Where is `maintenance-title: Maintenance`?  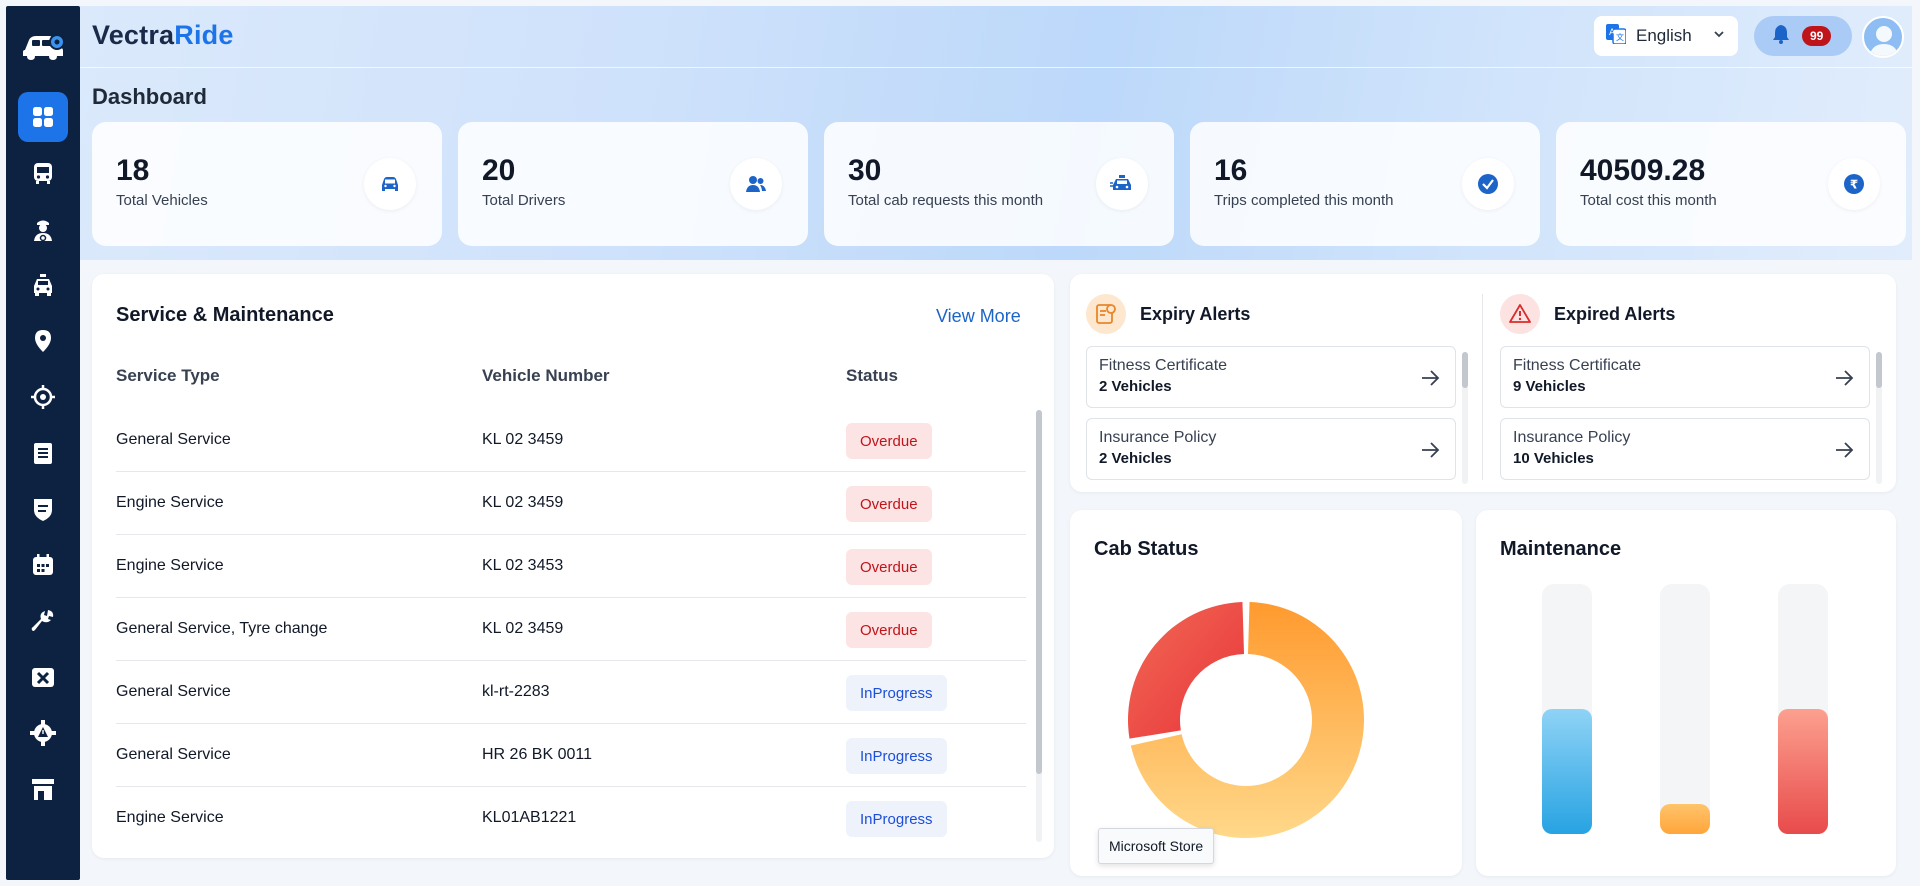 maintenance-title: Maintenance is located at coordinates (1561, 549).